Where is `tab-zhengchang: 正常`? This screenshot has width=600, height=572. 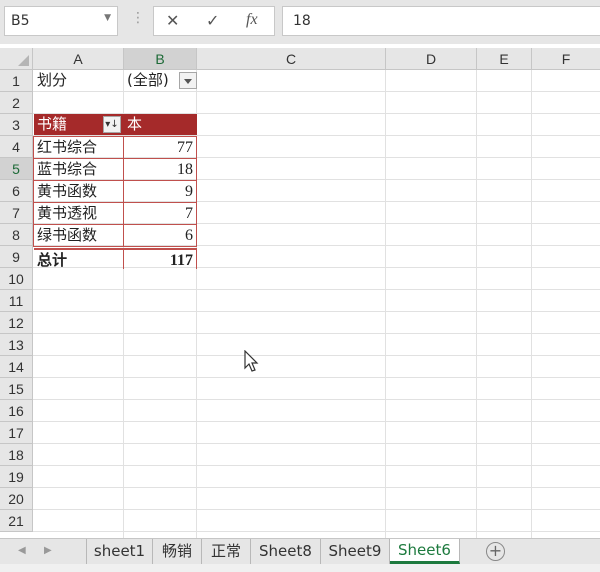 tab-zhengchang: 正常 is located at coordinates (226, 551).